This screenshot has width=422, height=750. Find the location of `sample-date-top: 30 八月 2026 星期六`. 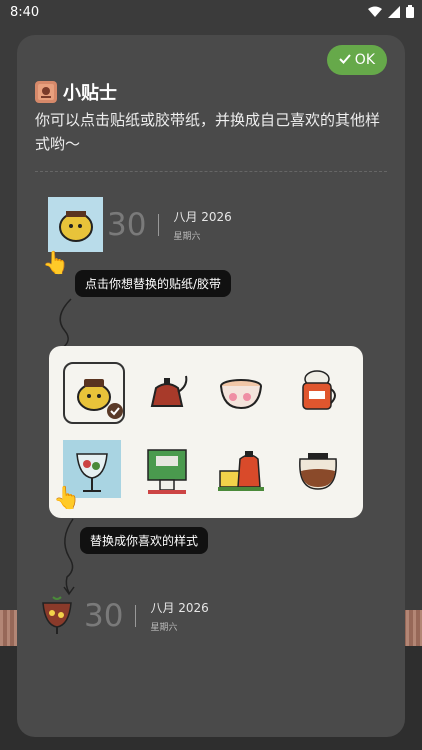

sample-date-top: 30 八月 2026 星期六 is located at coordinates (167, 225).